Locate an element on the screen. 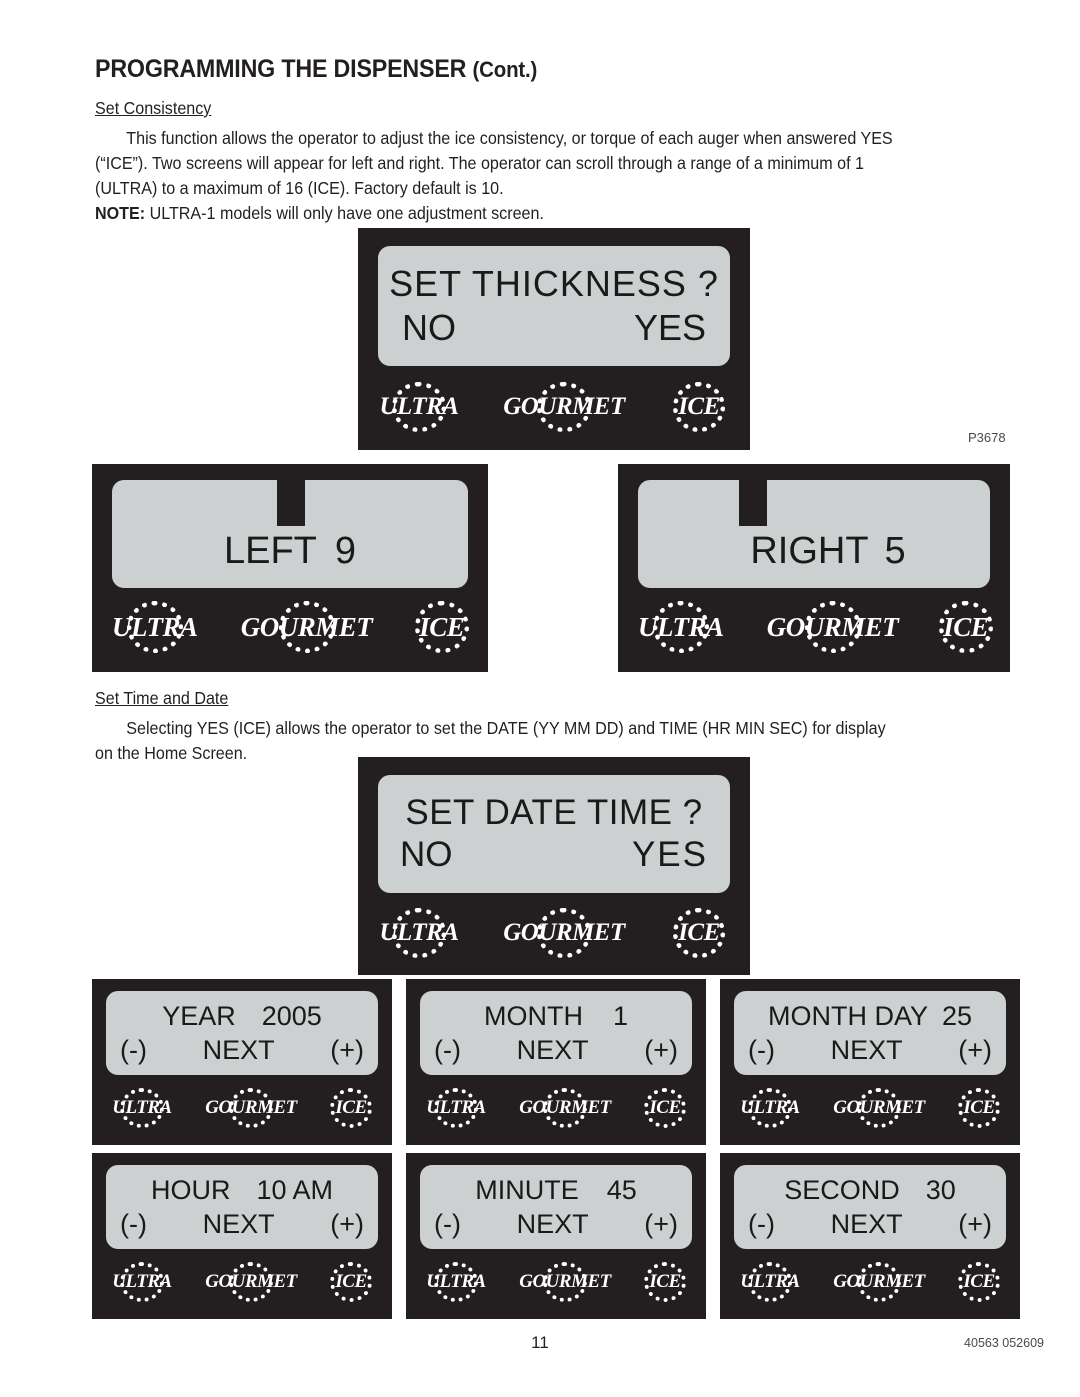 The image size is (1080, 1397). lcd-screen-month-day: MONTH DAY 25 (-) NEXT (+) is located at coordinates (870, 1033).